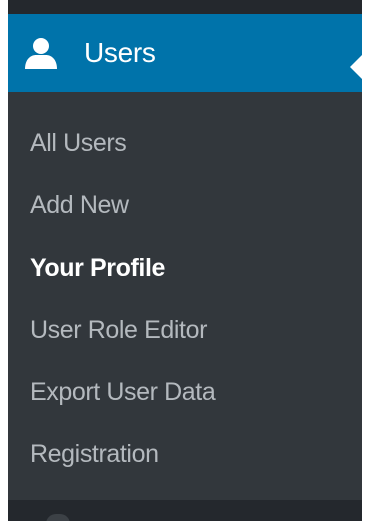 The image size is (370, 521). Describe the element at coordinates (118, 330) in the screenshot. I see `submenu-link-user-role-editor: User Role Editor` at that location.